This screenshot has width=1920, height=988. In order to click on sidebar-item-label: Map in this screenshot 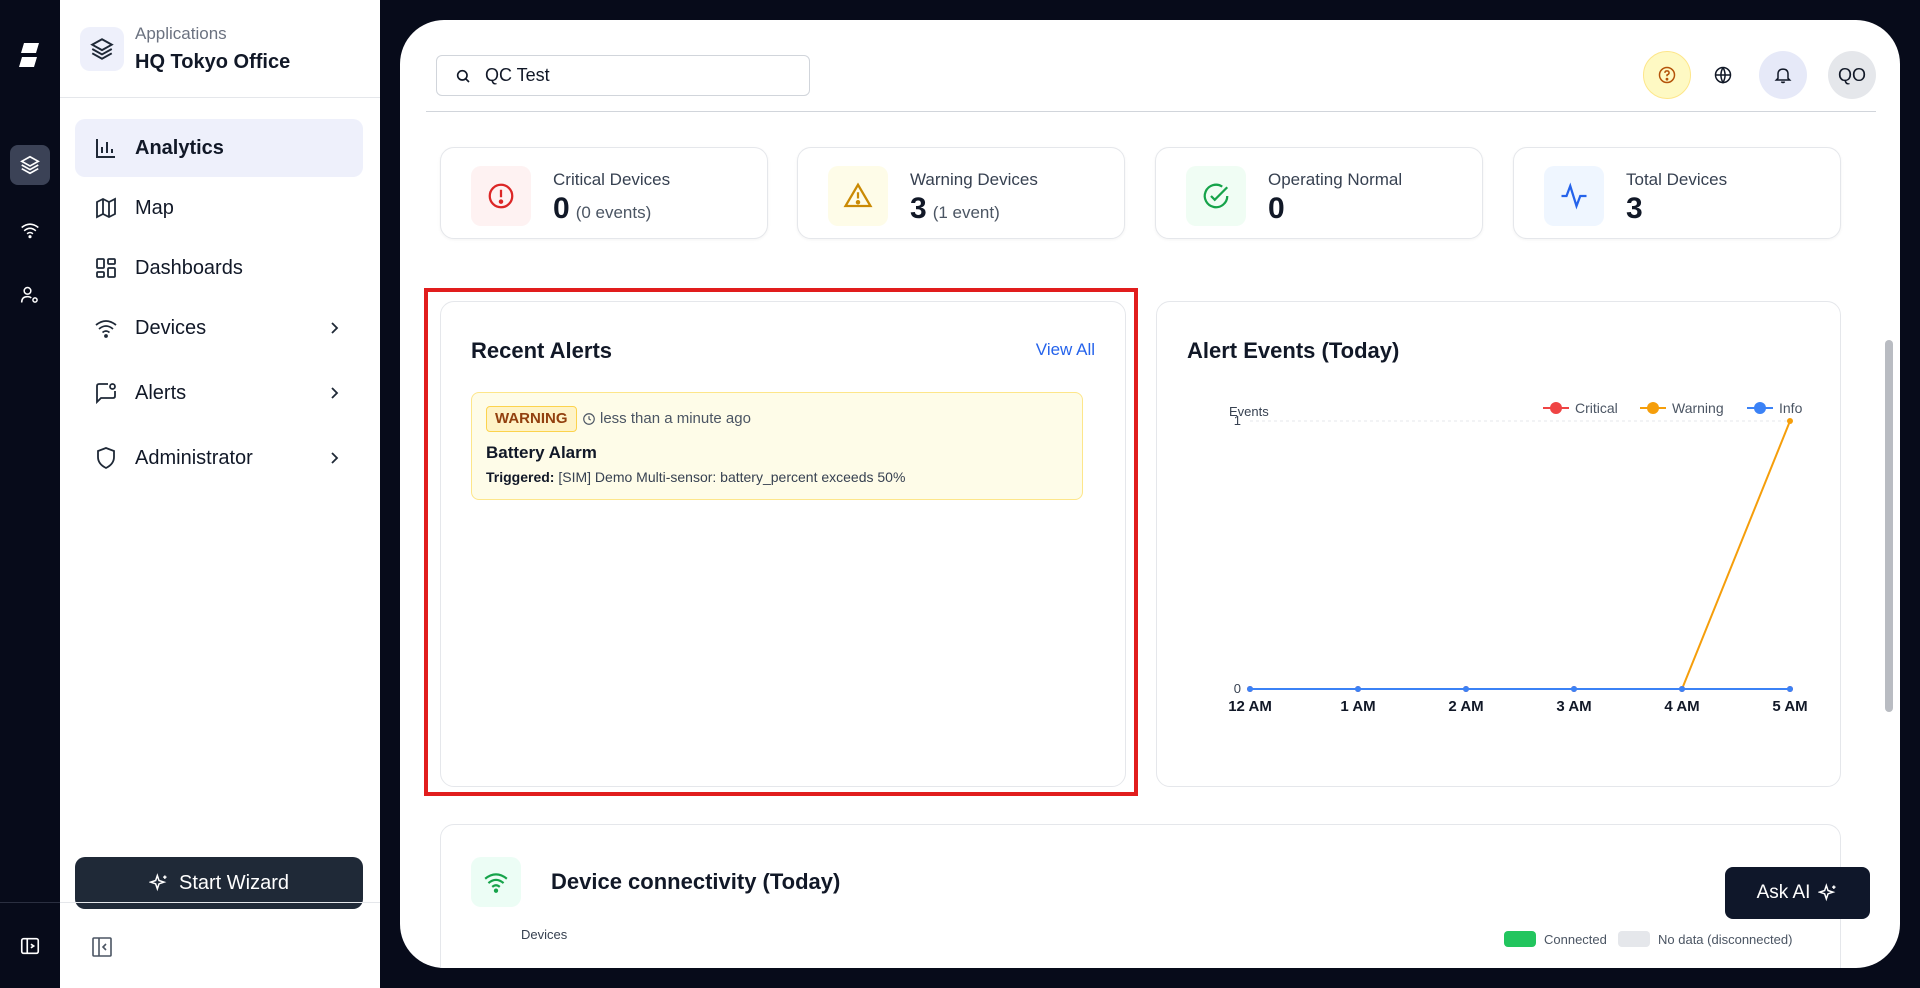, I will do `click(154, 207)`.